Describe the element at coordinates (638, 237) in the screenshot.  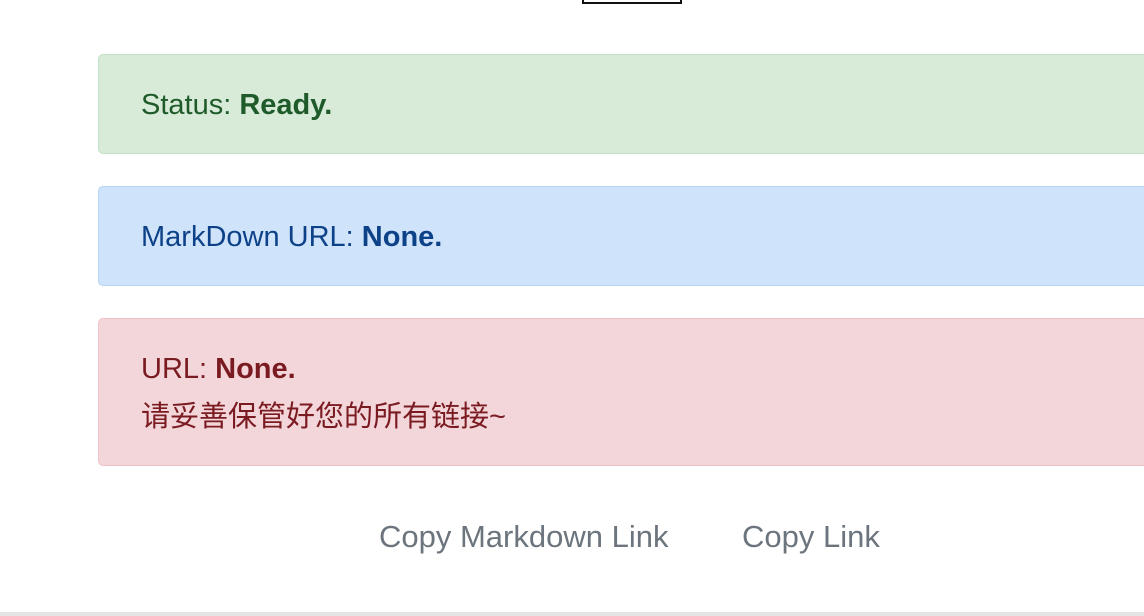
I see `markdown-url-line: MarkDown URL: None.` at that location.